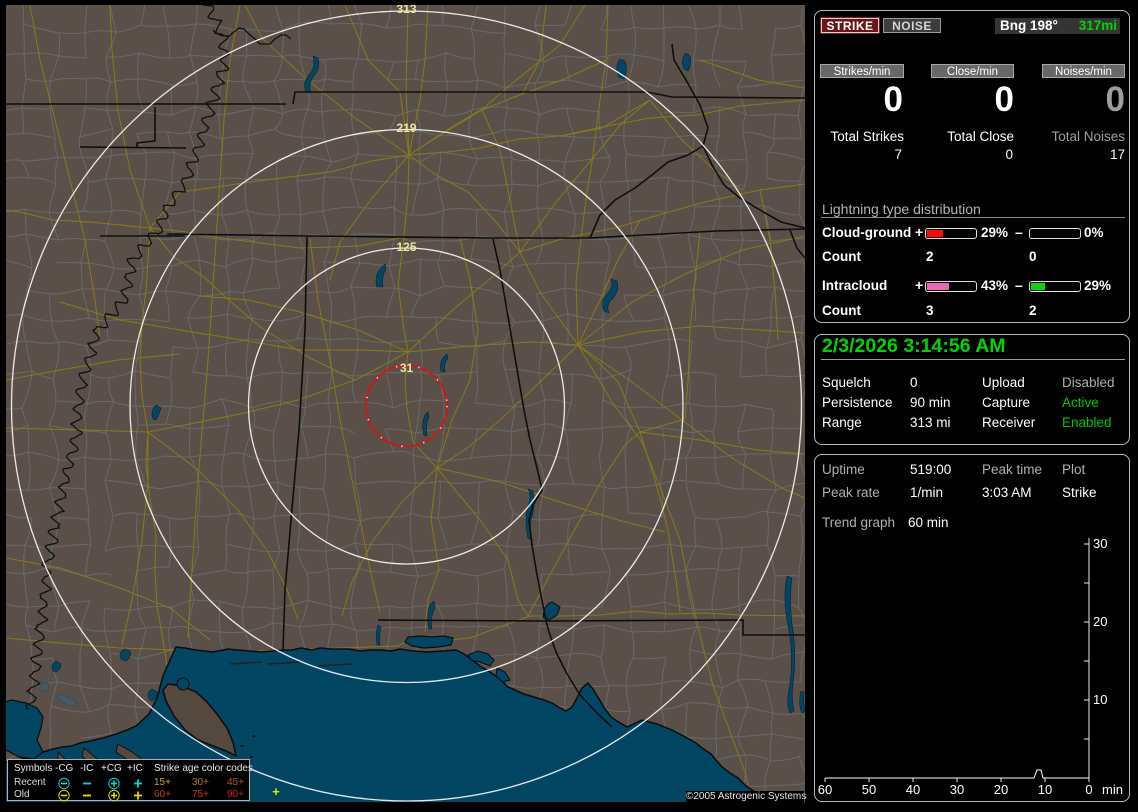  I want to click on svg-text: 0, so click(1088, 789).